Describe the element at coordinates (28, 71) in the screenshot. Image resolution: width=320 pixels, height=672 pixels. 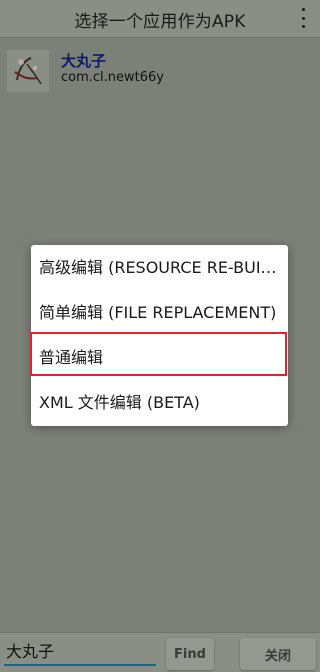
I see `app-logo-icon` at that location.